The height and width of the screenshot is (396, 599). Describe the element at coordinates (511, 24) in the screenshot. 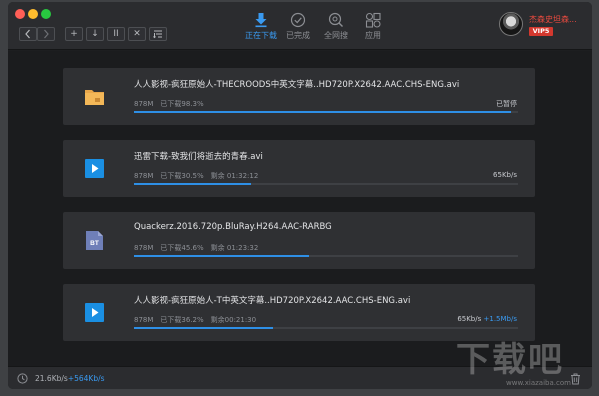

I see `avatar` at that location.